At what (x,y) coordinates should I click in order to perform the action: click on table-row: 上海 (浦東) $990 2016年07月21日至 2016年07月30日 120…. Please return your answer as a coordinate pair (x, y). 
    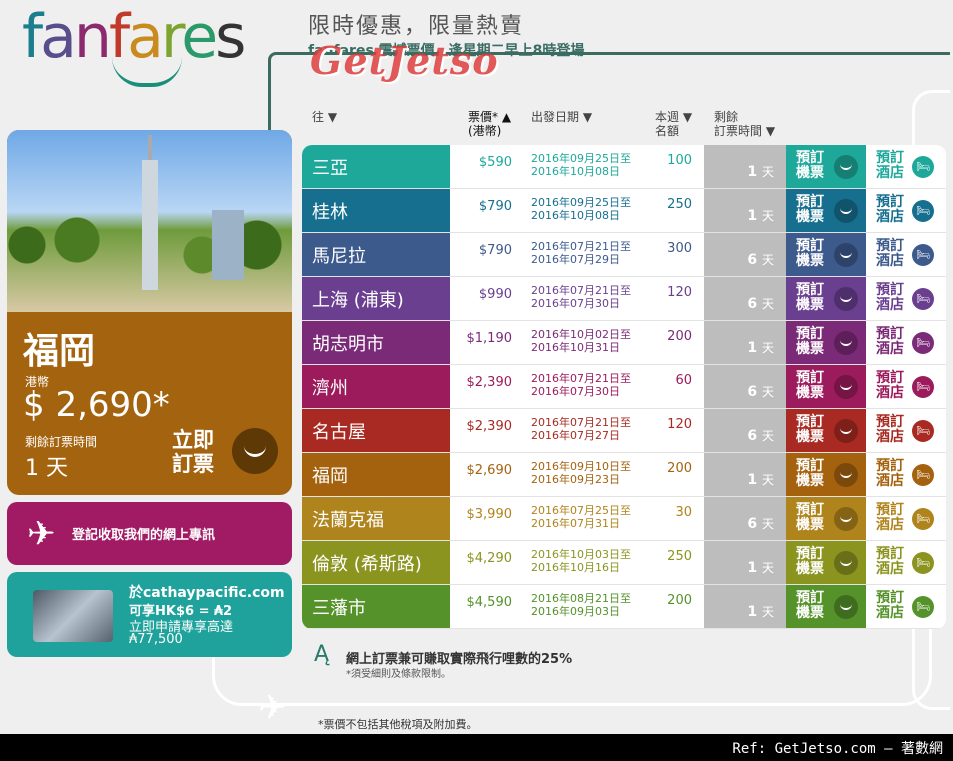
    Looking at the image, I should click on (624, 299).